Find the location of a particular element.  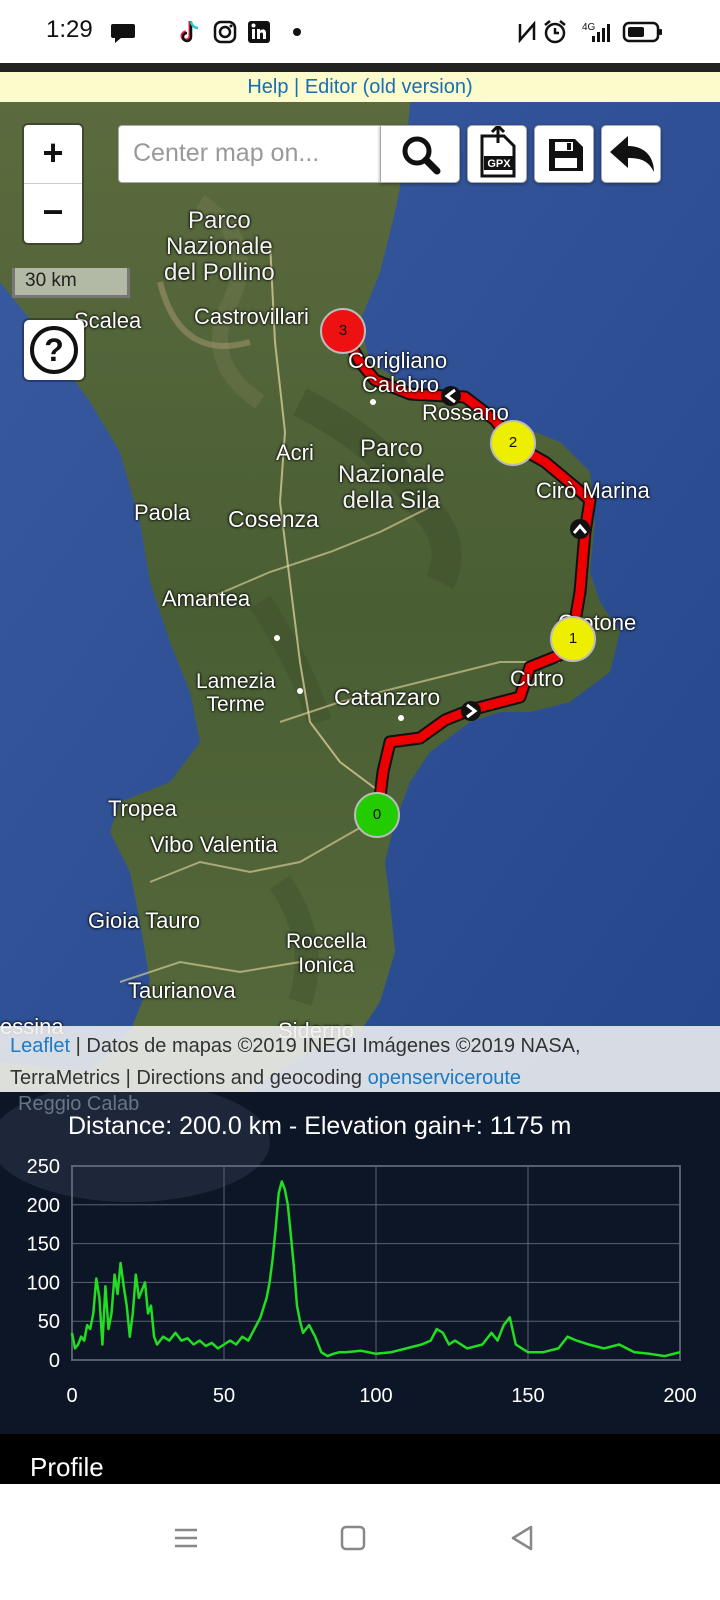

x-tick-label: 200 is located at coordinates (679, 1396).